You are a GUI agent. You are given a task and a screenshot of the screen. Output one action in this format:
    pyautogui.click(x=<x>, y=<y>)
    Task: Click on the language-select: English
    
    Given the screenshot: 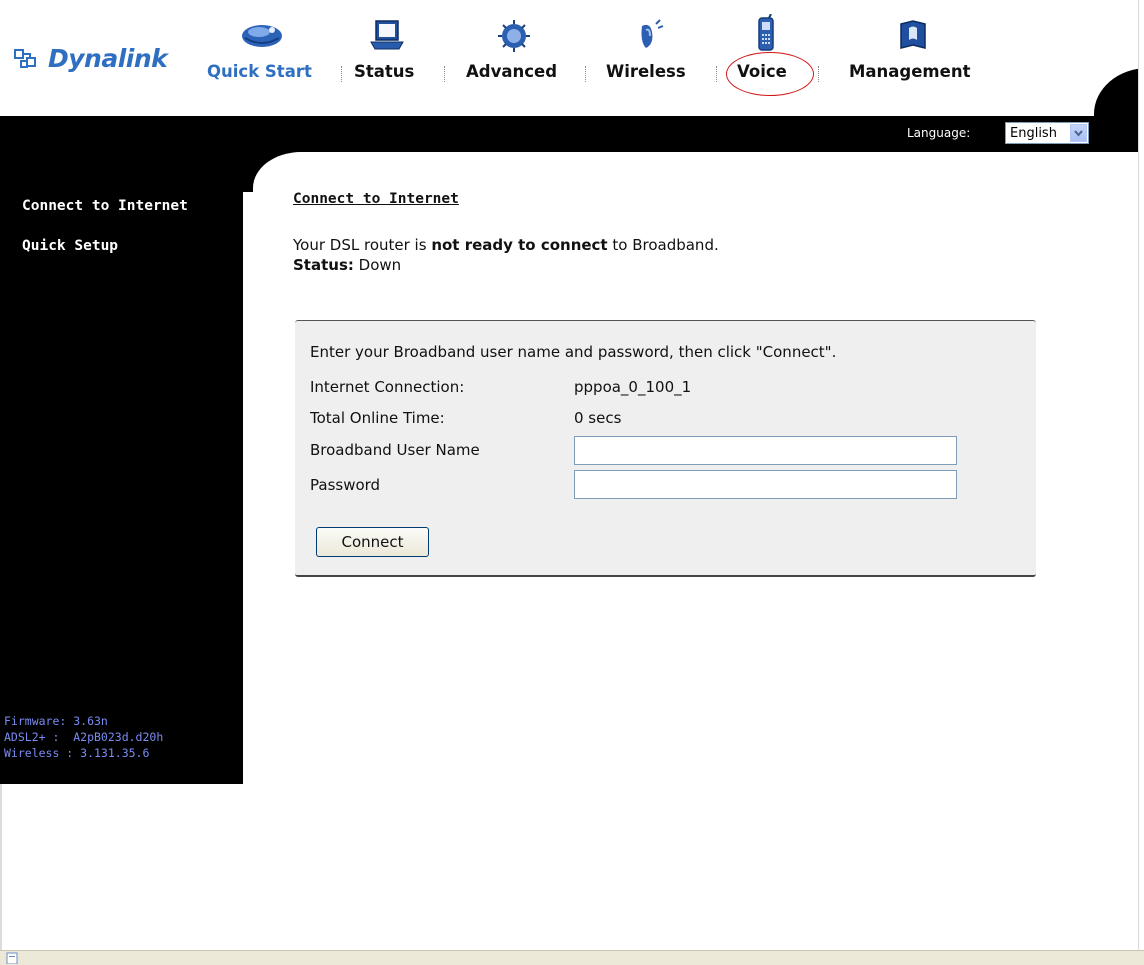 What is the action you would take?
    pyautogui.click(x=1047, y=133)
    